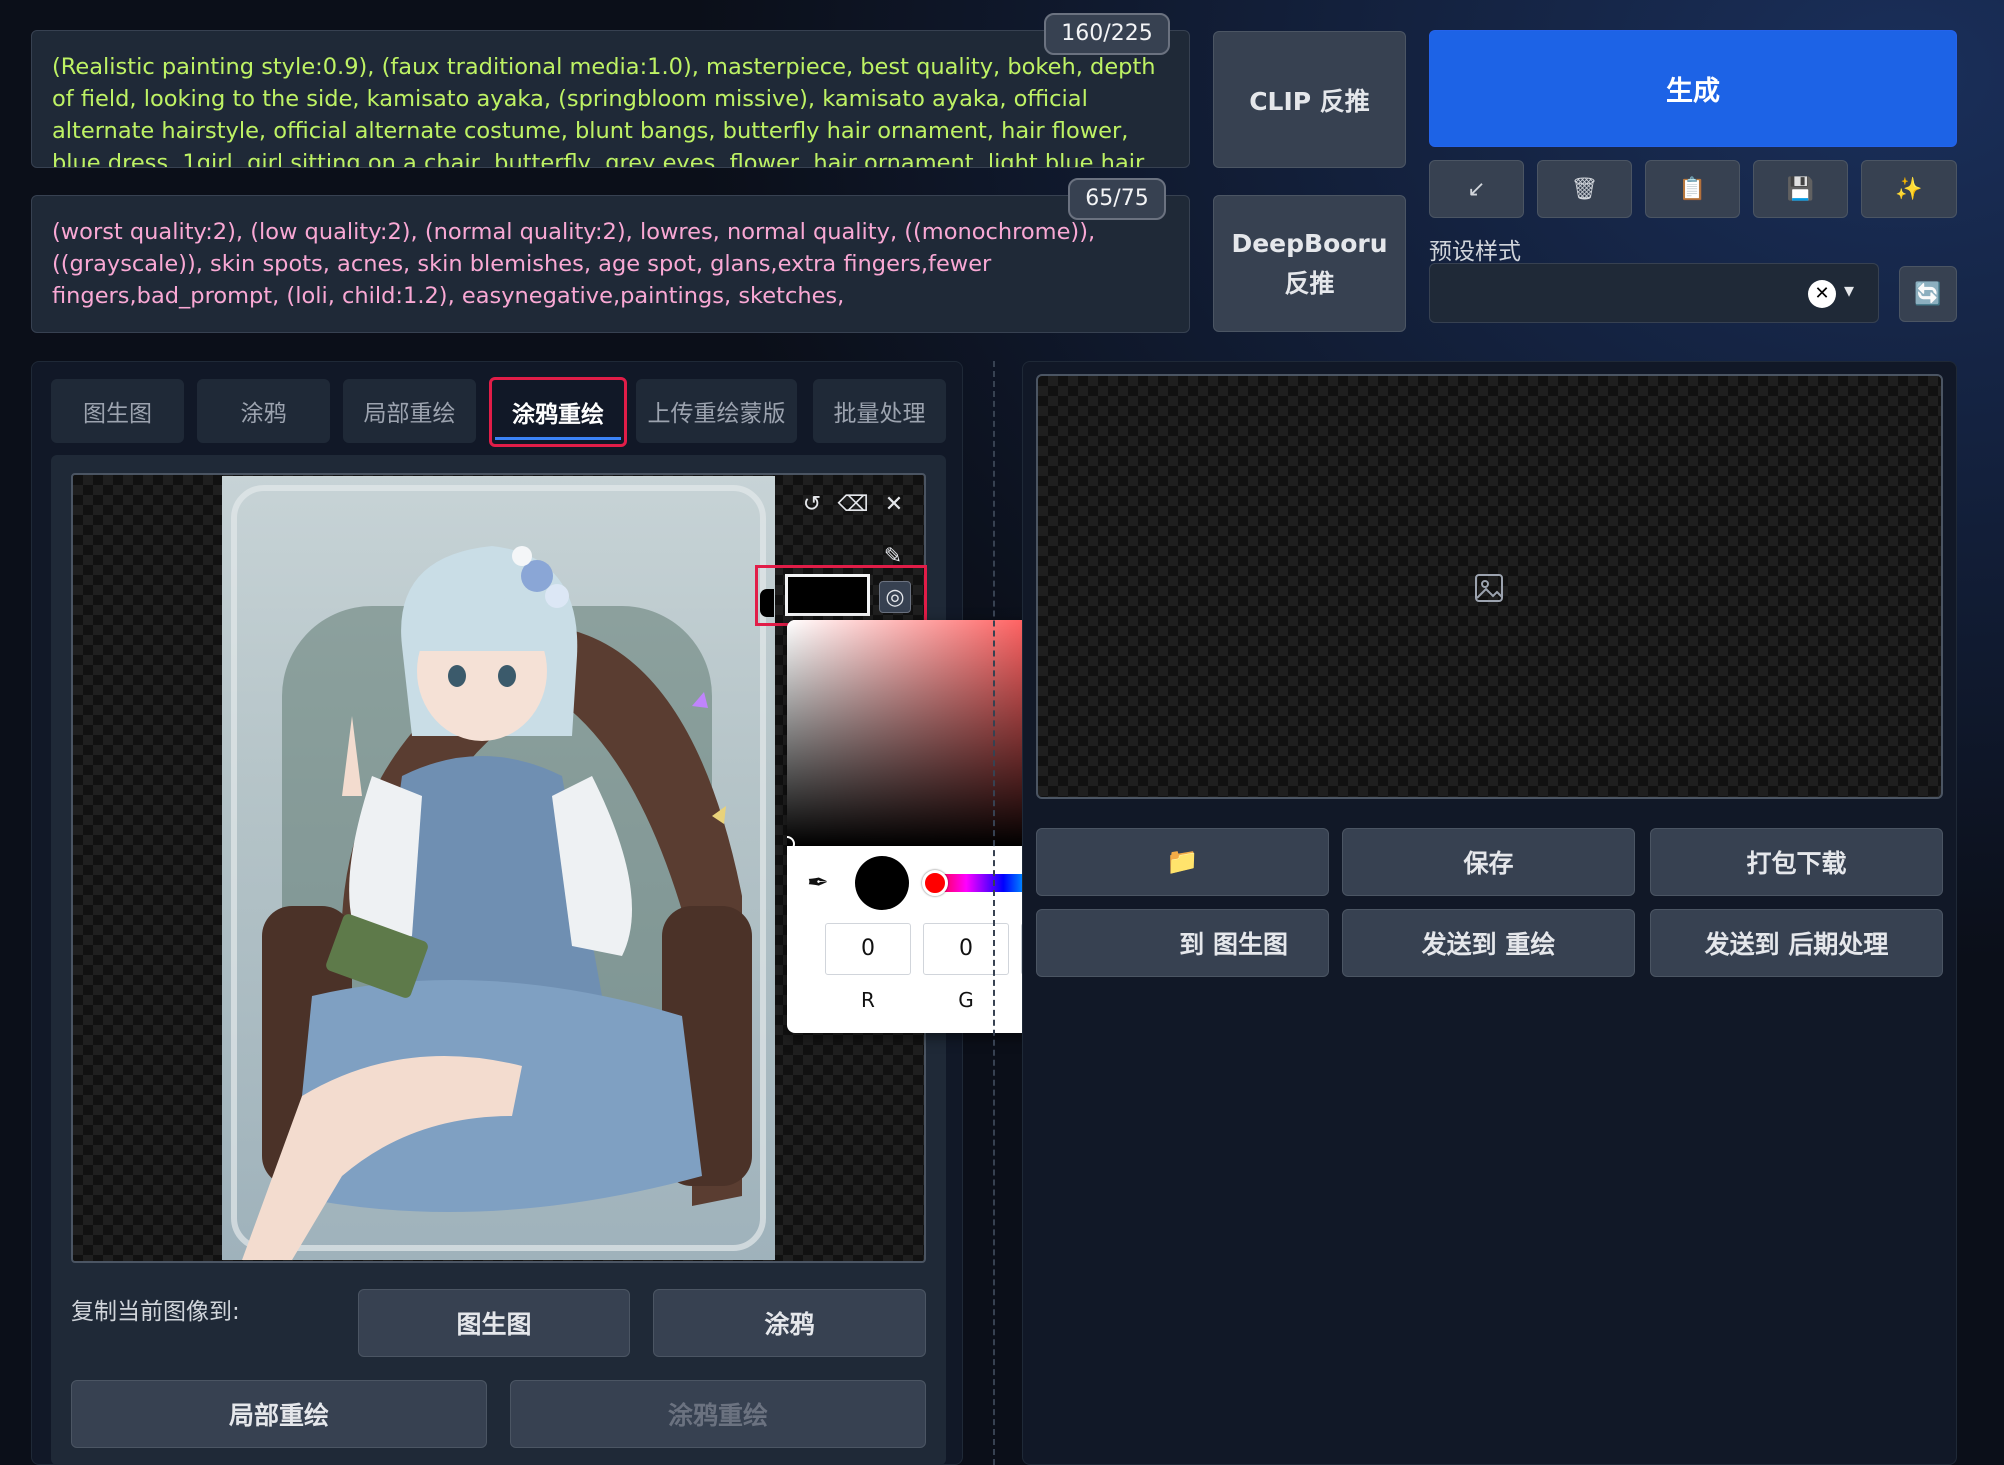 The height and width of the screenshot is (1465, 2004). I want to click on clipboard-glyph: 📋, so click(1692, 189).